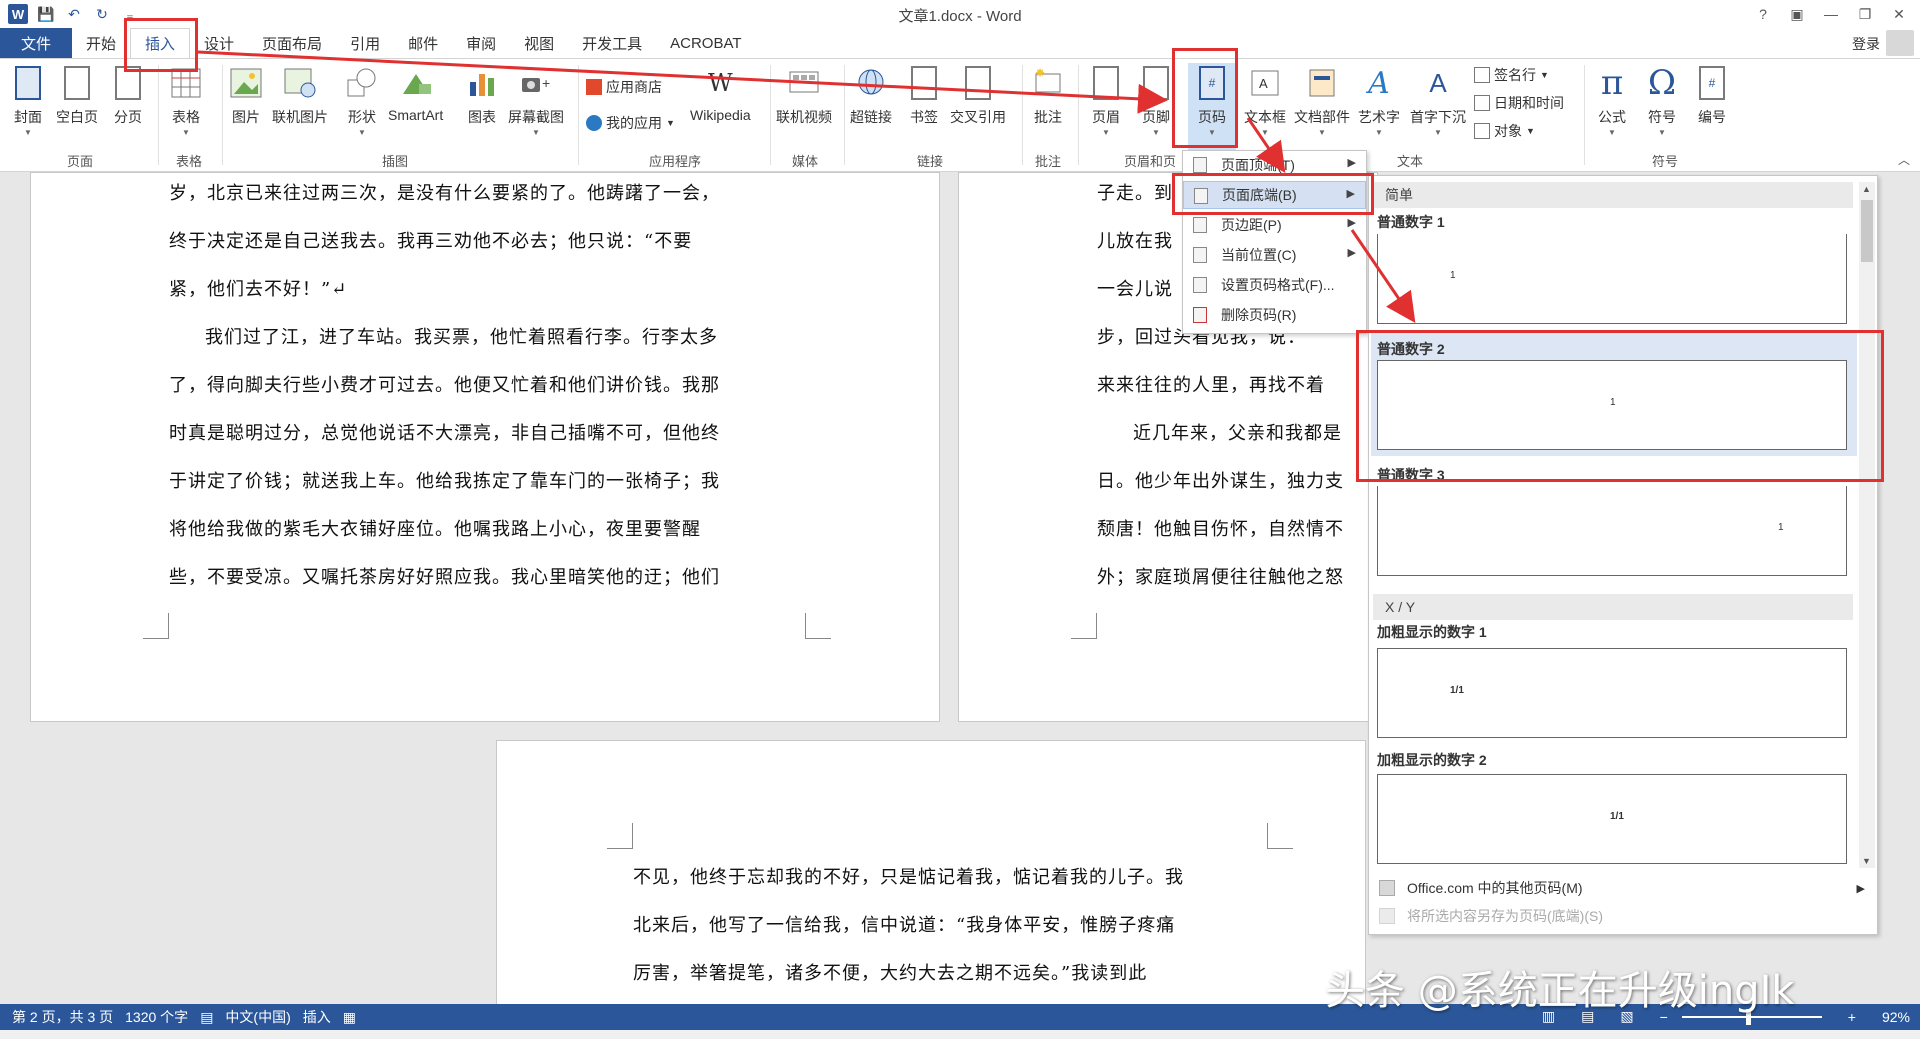 This screenshot has height=1039, width=1920. I want to click on dropcap-button: A 首字下沉 ▼, so click(1438, 100).